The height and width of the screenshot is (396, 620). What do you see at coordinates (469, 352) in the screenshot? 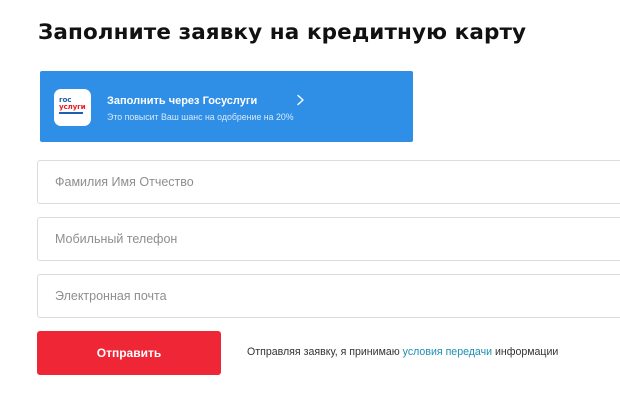
I see `transfer-link: передачи` at bounding box center [469, 352].